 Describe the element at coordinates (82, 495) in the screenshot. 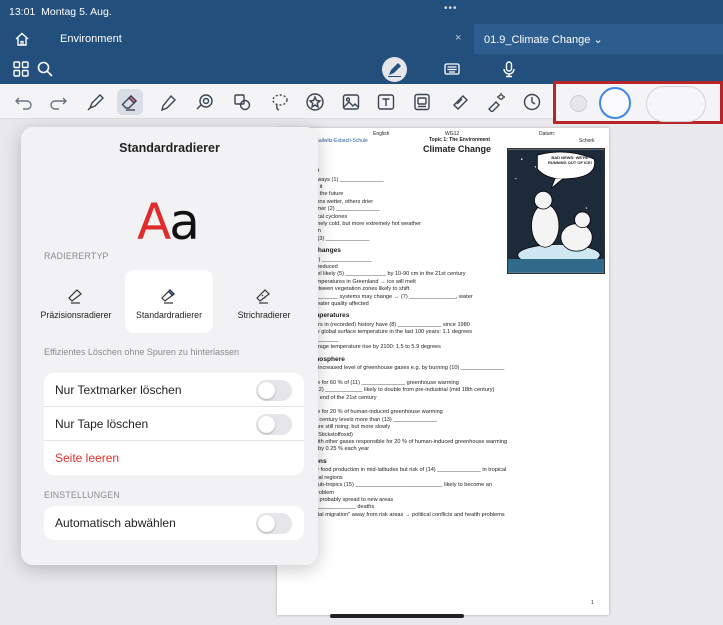

I see `settings-label: EINSTELLUNGEN` at that location.